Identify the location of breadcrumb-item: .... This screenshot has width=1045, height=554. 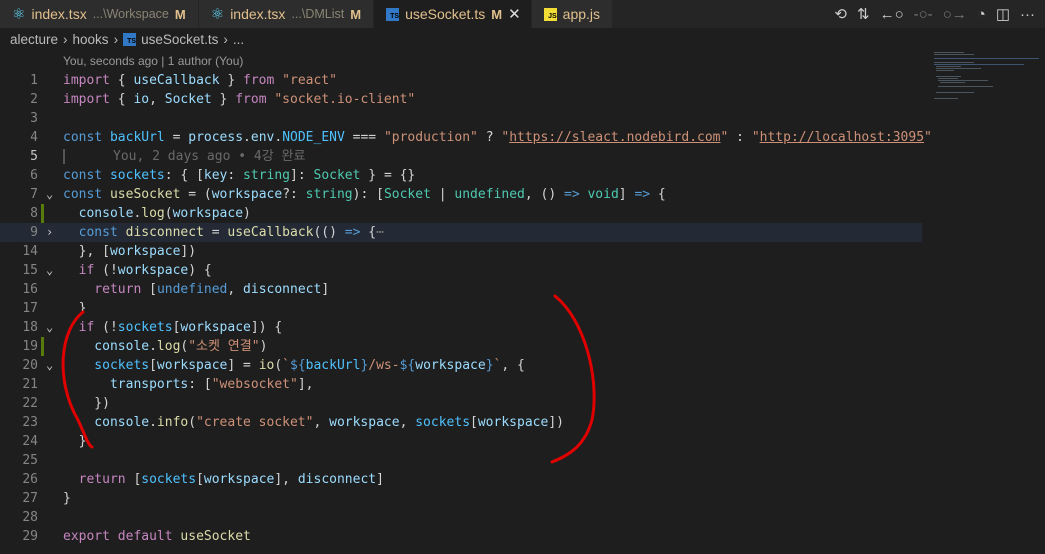
(238, 39).